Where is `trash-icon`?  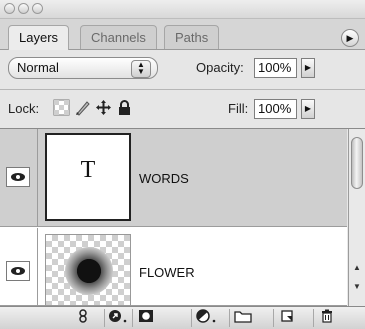 trash-icon is located at coordinates (326, 318).